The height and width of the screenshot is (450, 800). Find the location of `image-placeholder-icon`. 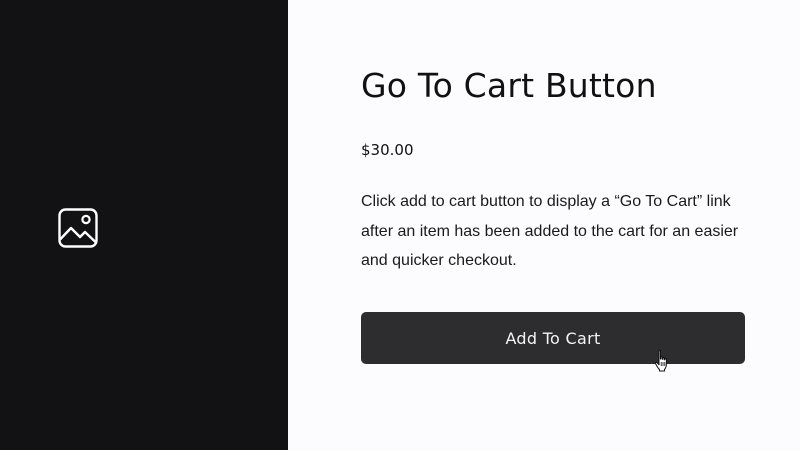

image-placeholder-icon is located at coordinates (78, 228).